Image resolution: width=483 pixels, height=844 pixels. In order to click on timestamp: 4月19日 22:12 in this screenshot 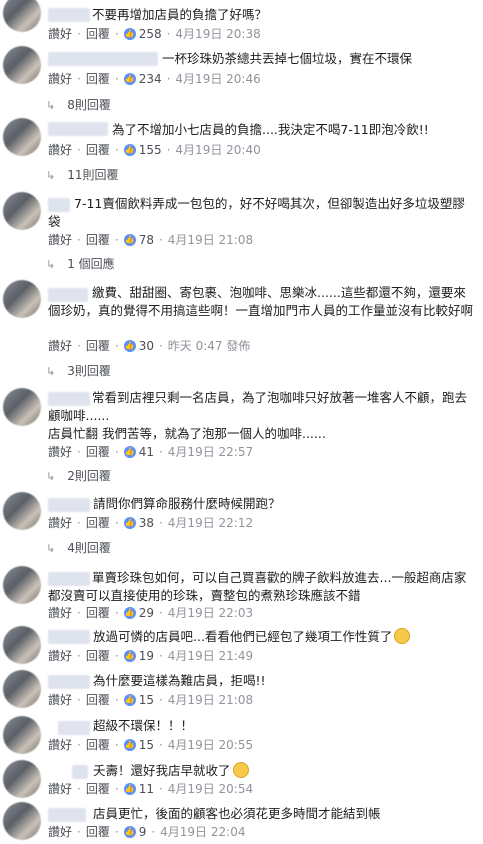, I will do `click(210, 522)`.